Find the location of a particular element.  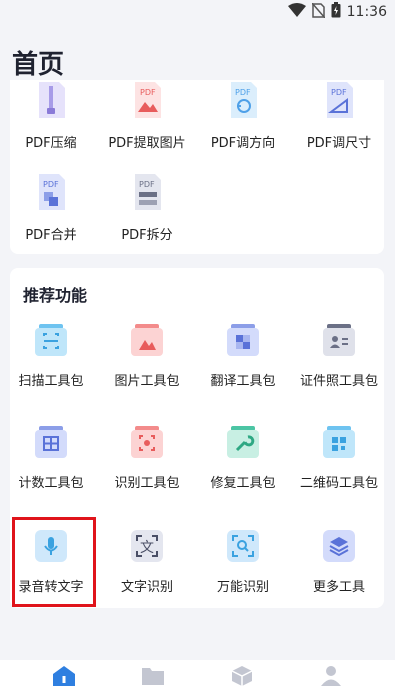

pdf-compress-icon is located at coordinates (51, 102).